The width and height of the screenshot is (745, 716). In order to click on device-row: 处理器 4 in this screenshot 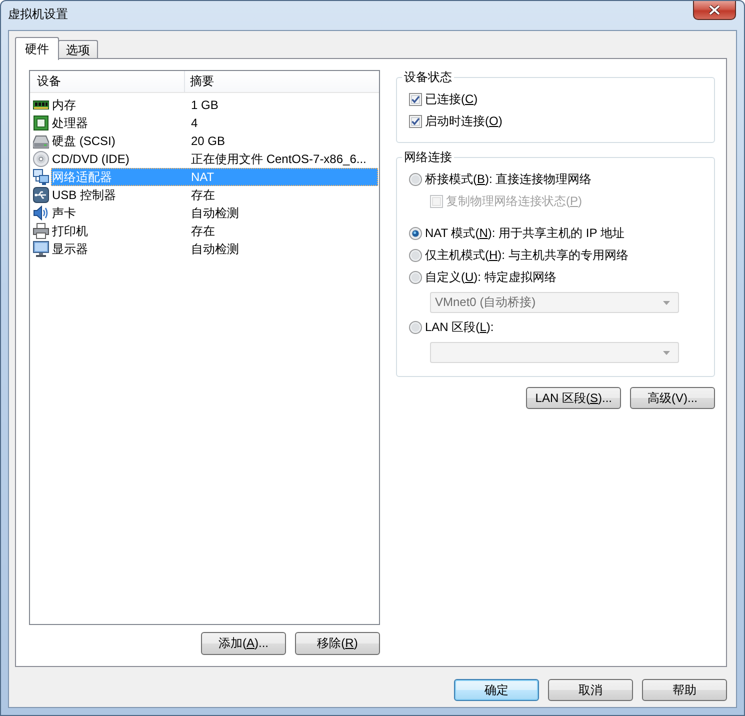, I will do `click(204, 123)`.